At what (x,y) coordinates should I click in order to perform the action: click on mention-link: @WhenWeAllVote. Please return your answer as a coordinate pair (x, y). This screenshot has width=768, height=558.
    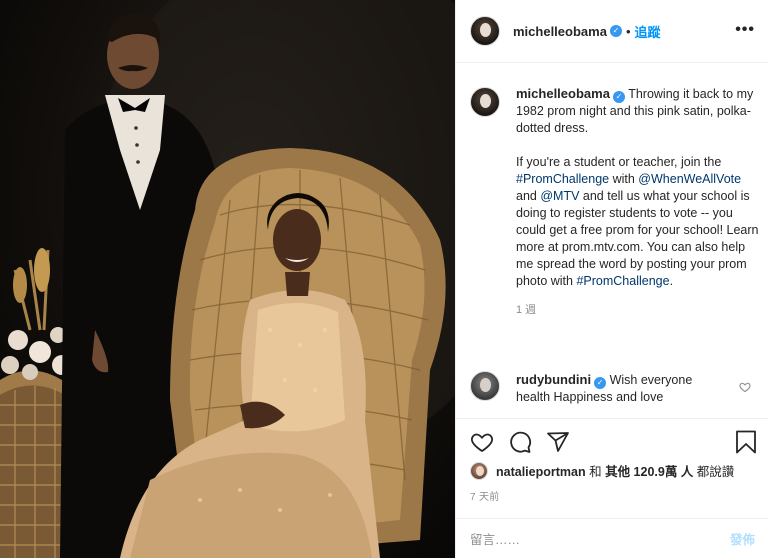
    Looking at the image, I should click on (689, 179).